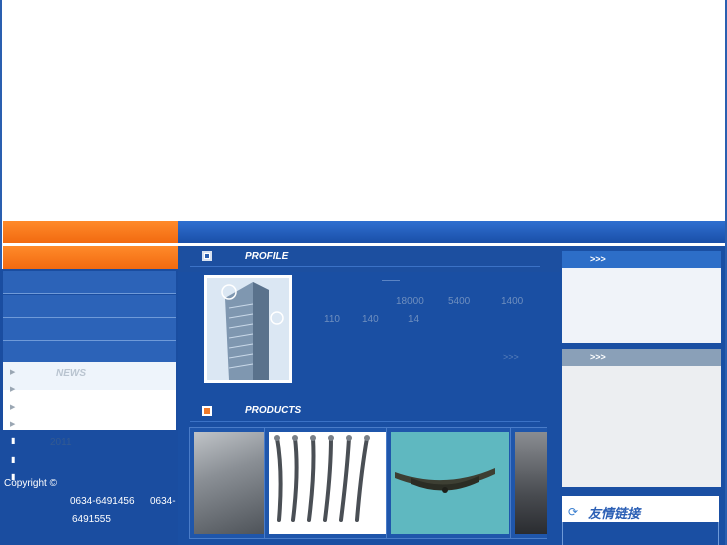 This screenshot has height=545, width=727. I want to click on friendly-links-body, so click(640, 533).